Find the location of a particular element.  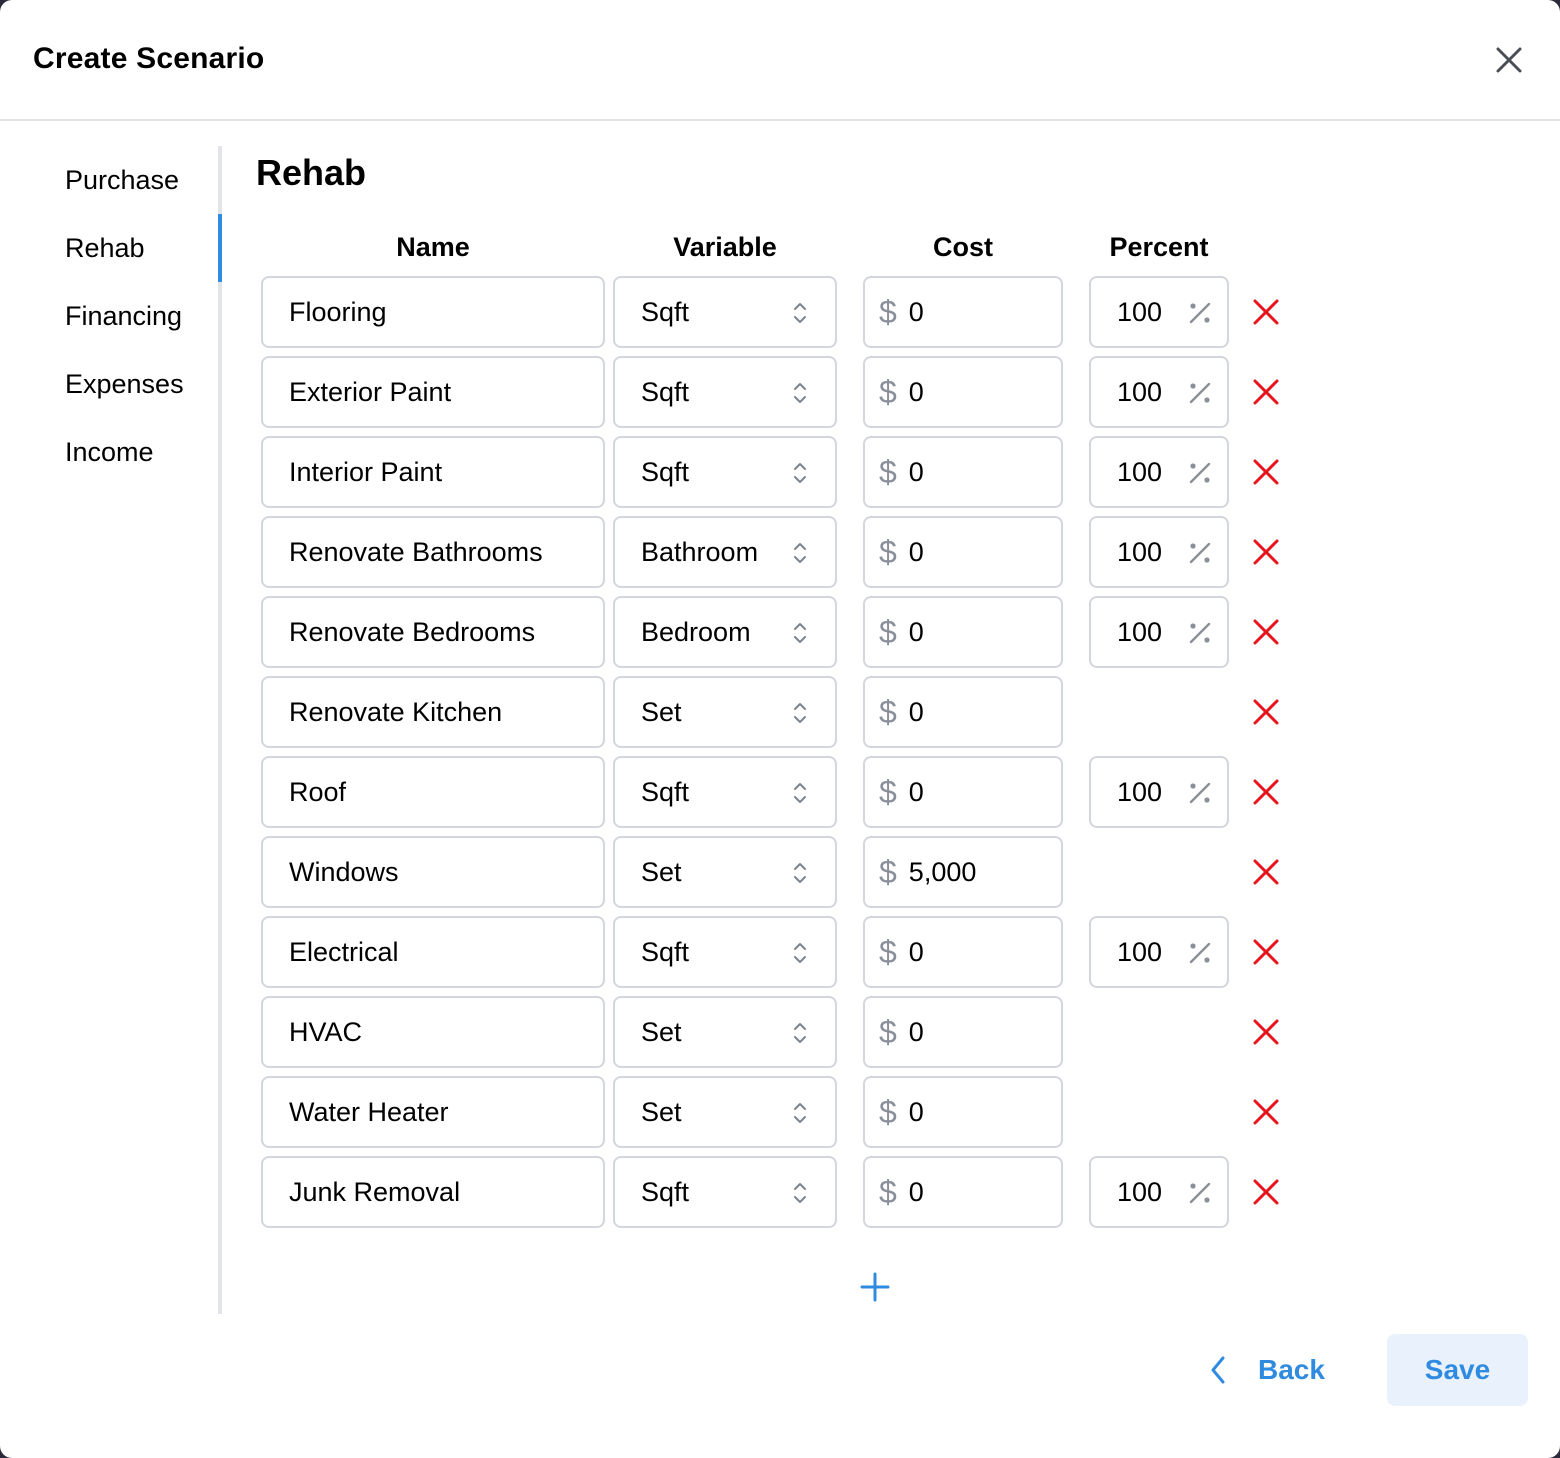

item-name-input: Renovate Bedrooms is located at coordinates (433, 632).